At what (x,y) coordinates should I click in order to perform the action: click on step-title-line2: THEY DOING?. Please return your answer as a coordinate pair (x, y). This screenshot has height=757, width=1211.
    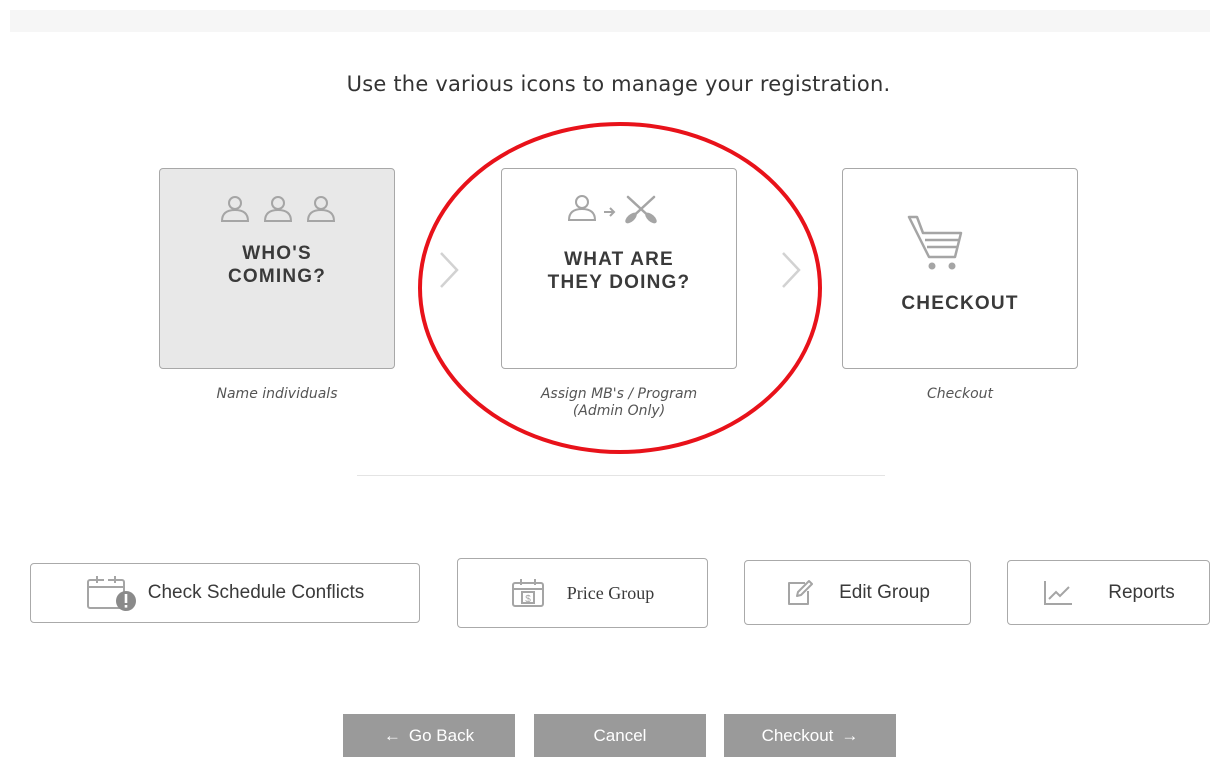
    Looking at the image, I should click on (619, 282).